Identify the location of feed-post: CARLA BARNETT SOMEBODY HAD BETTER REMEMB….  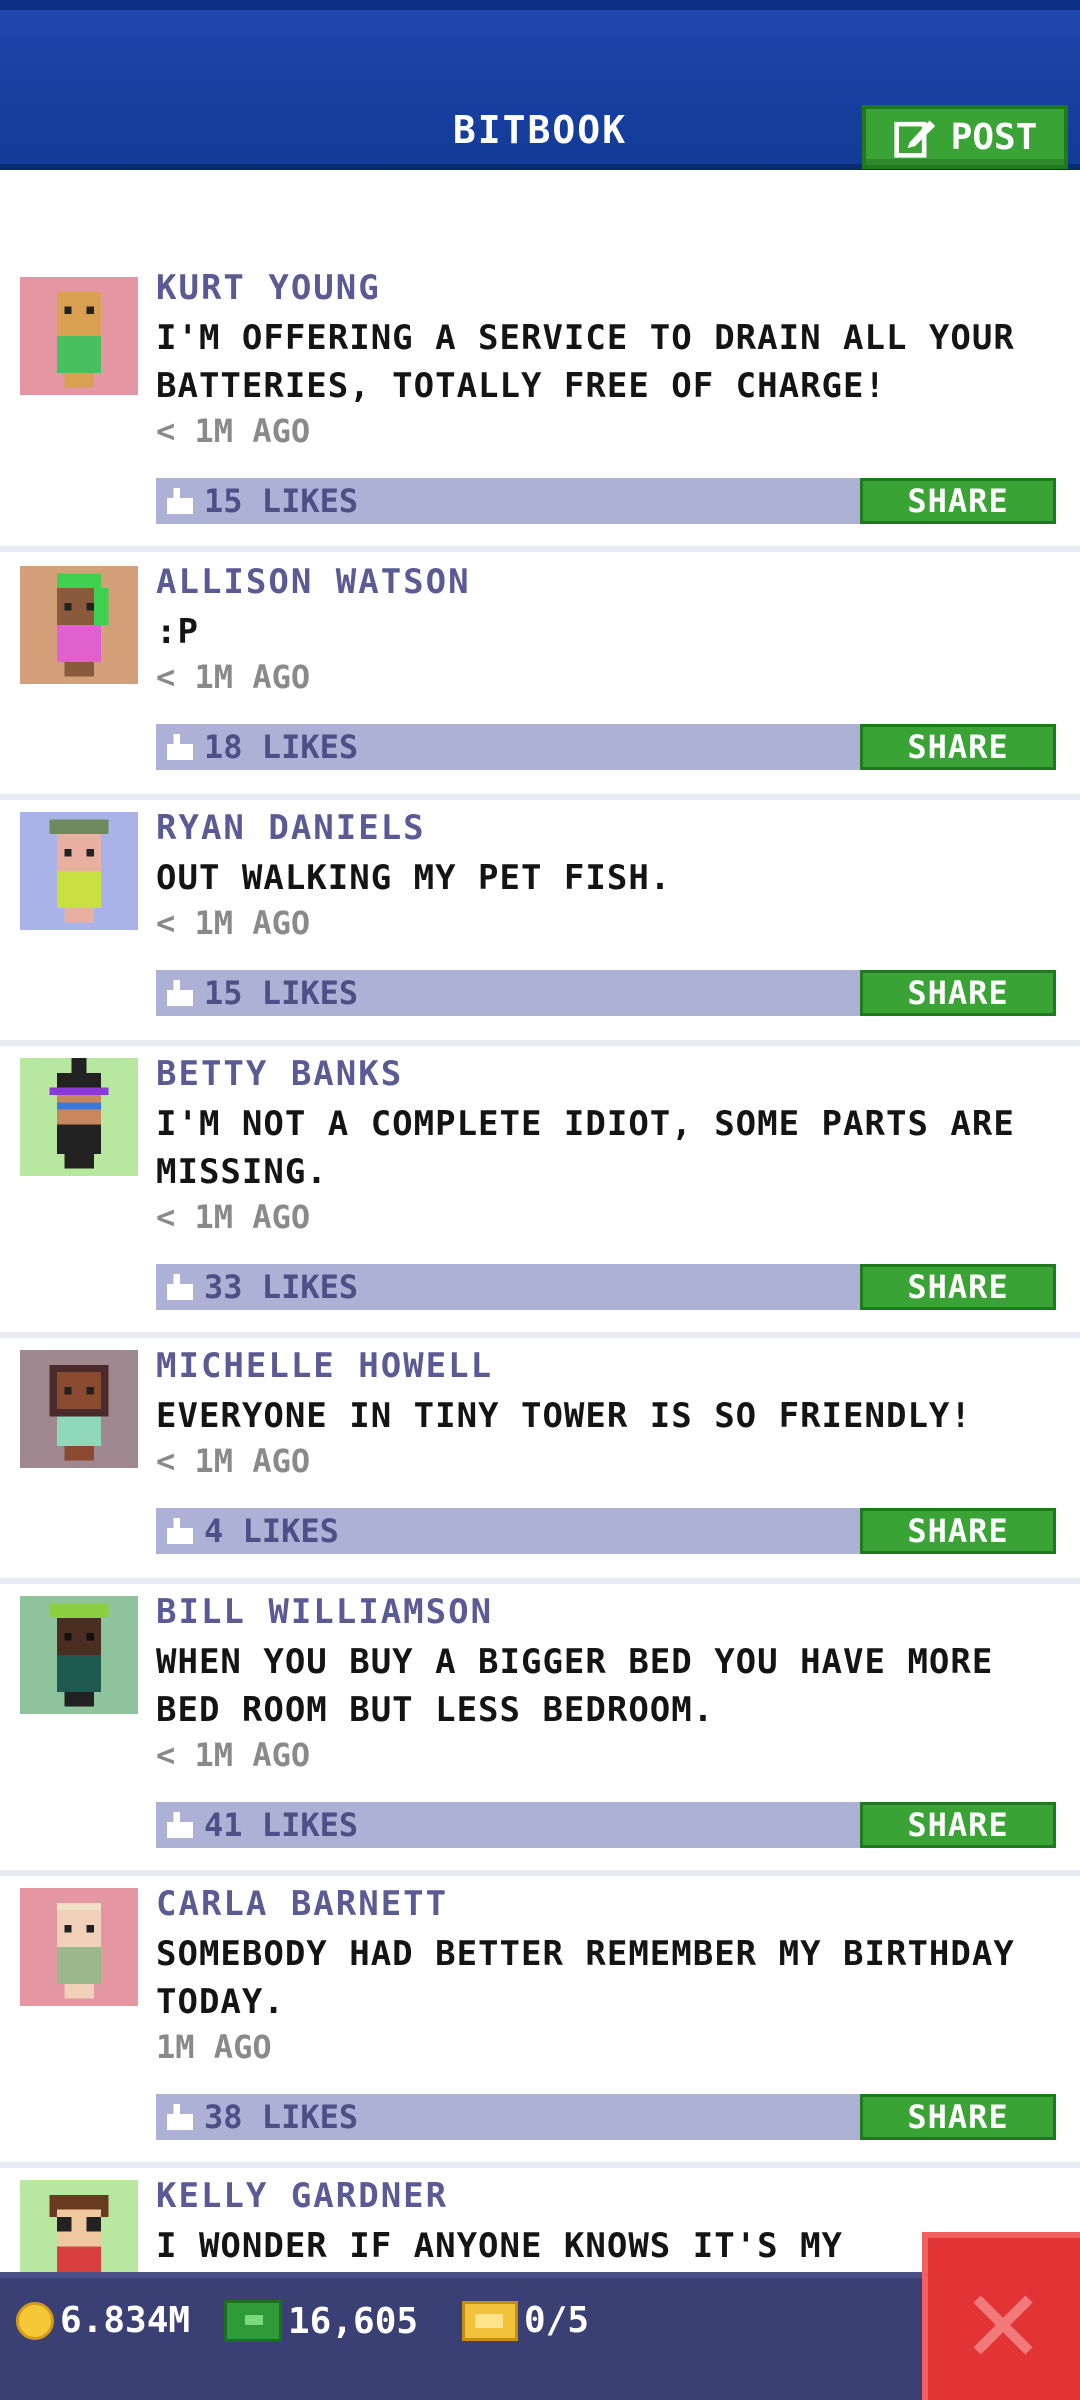
(540, 2026).